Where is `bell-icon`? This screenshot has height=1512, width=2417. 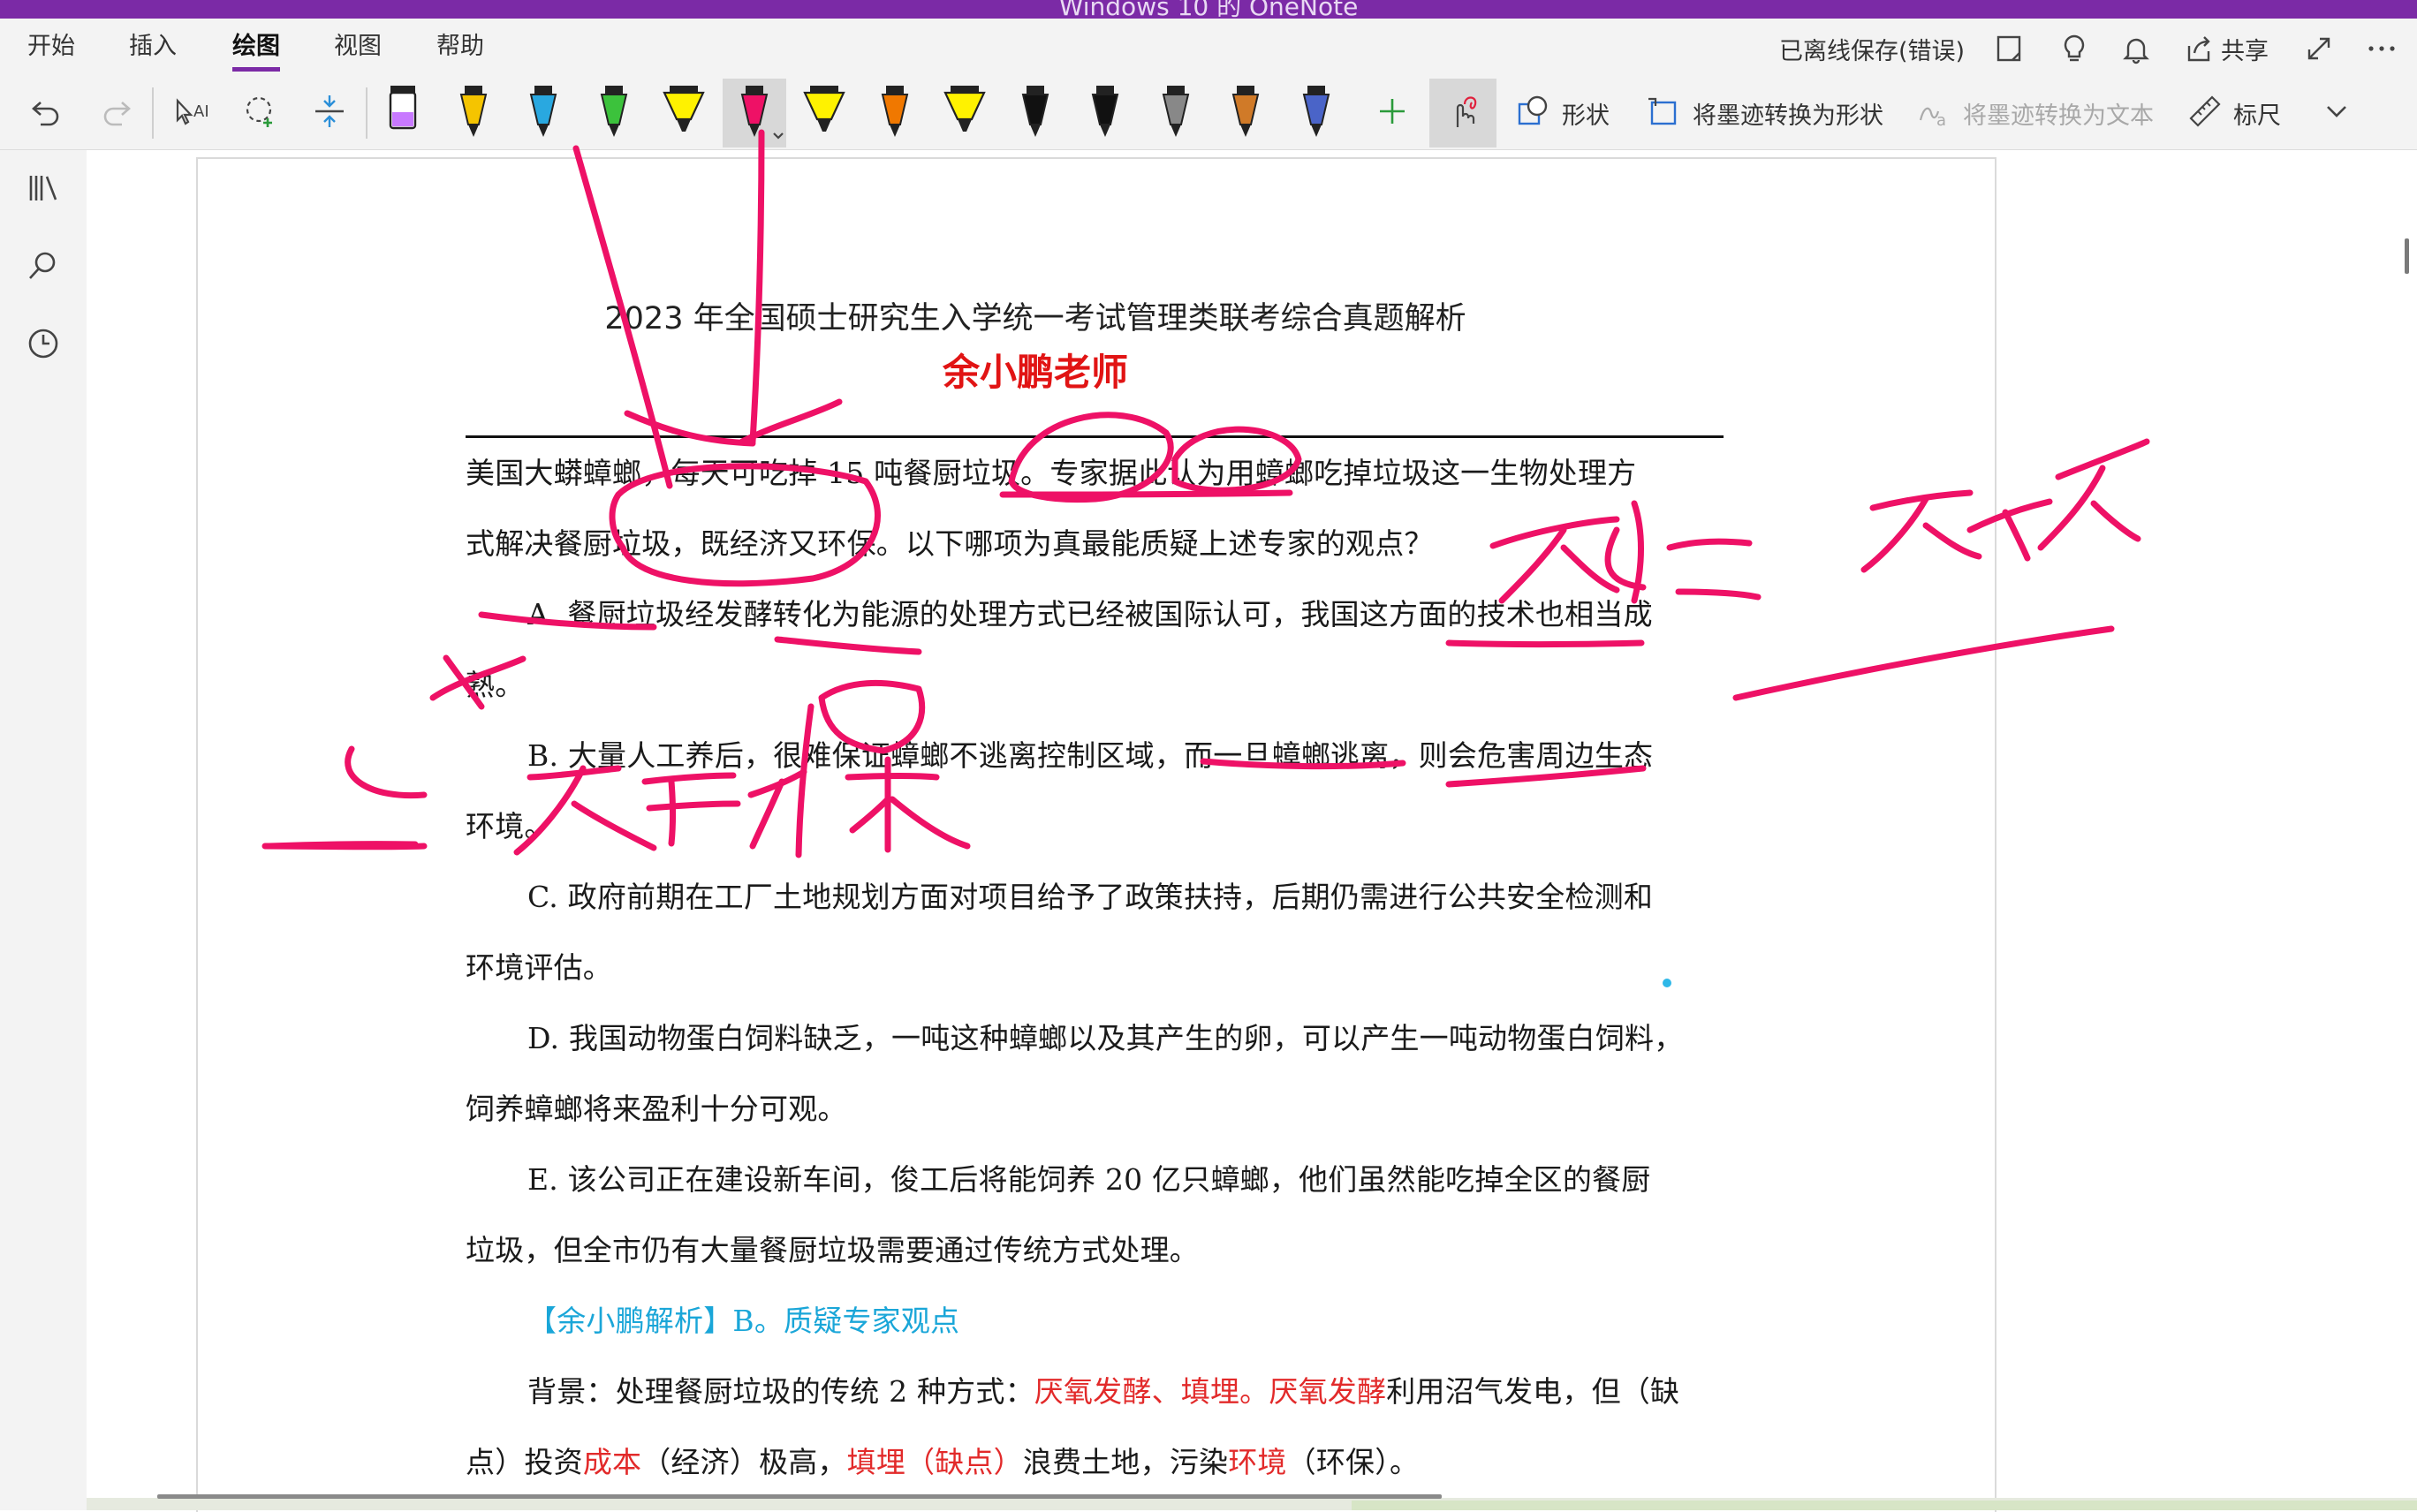 bell-icon is located at coordinates (2136, 49).